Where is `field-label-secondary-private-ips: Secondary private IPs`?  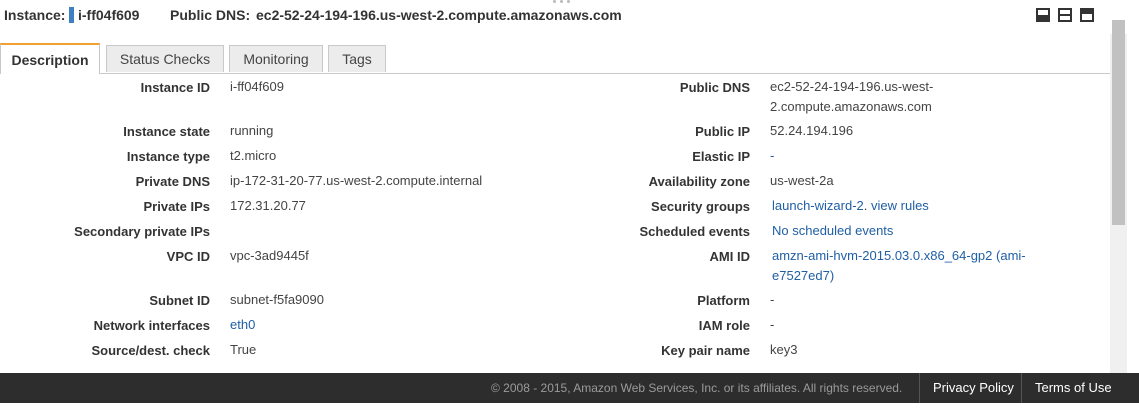 field-label-secondary-private-ips: Secondary private IPs is located at coordinates (142, 231).